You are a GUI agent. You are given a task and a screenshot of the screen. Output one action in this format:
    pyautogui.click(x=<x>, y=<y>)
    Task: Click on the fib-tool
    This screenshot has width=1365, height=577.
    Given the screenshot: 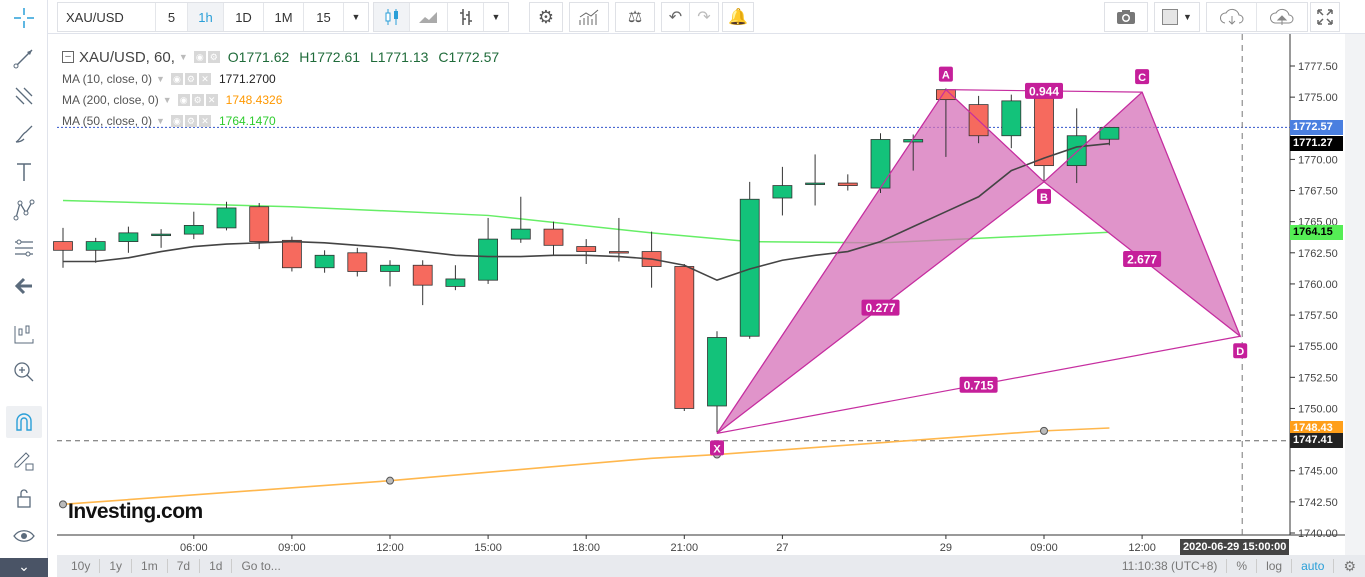 What is the action you would take?
    pyautogui.click(x=24, y=248)
    